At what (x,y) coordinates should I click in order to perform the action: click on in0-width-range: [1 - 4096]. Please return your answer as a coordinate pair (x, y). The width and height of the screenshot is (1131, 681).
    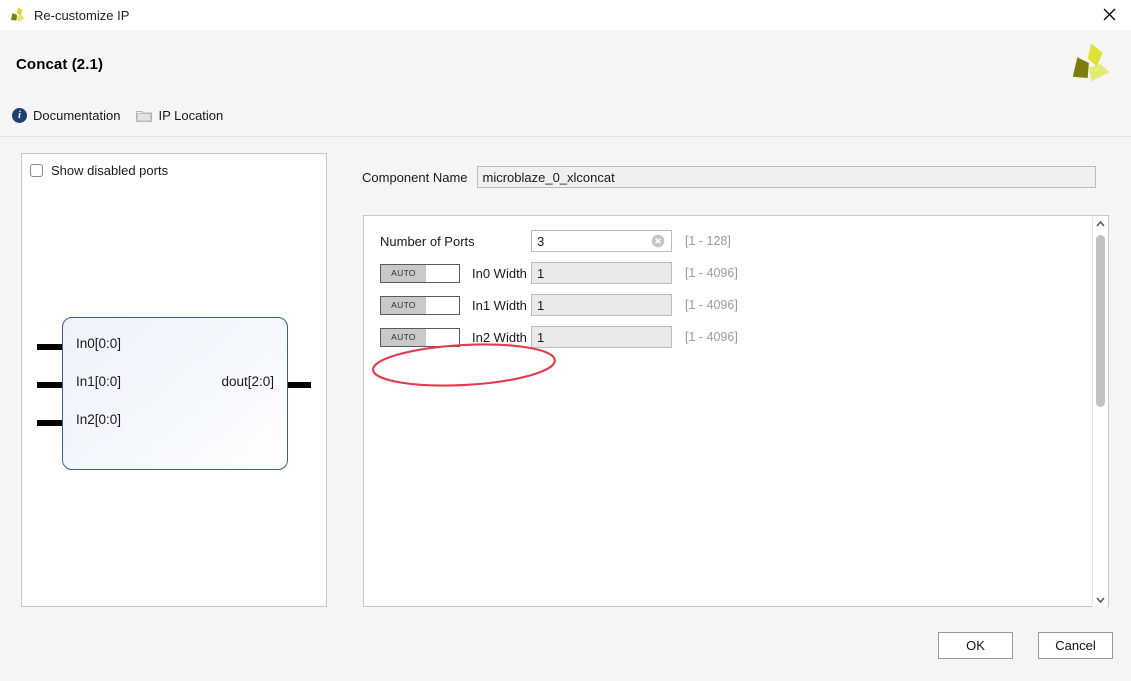
    Looking at the image, I should click on (711, 273).